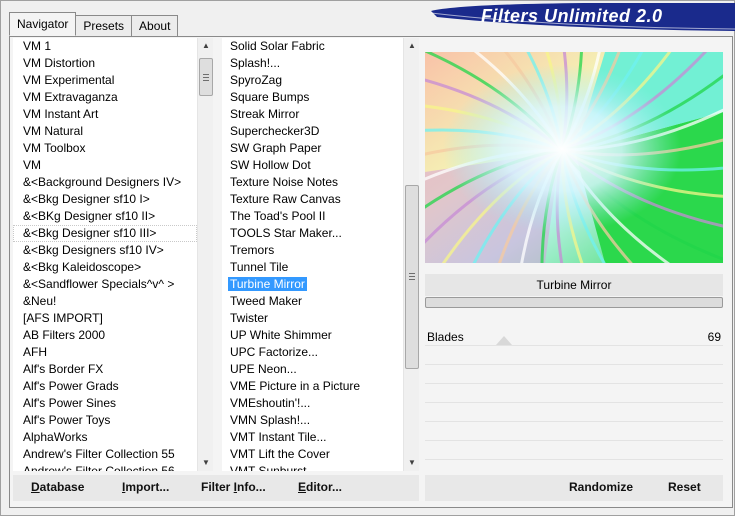 The image size is (735, 516). I want to click on category-item: VM Extravaganza, so click(105, 97).